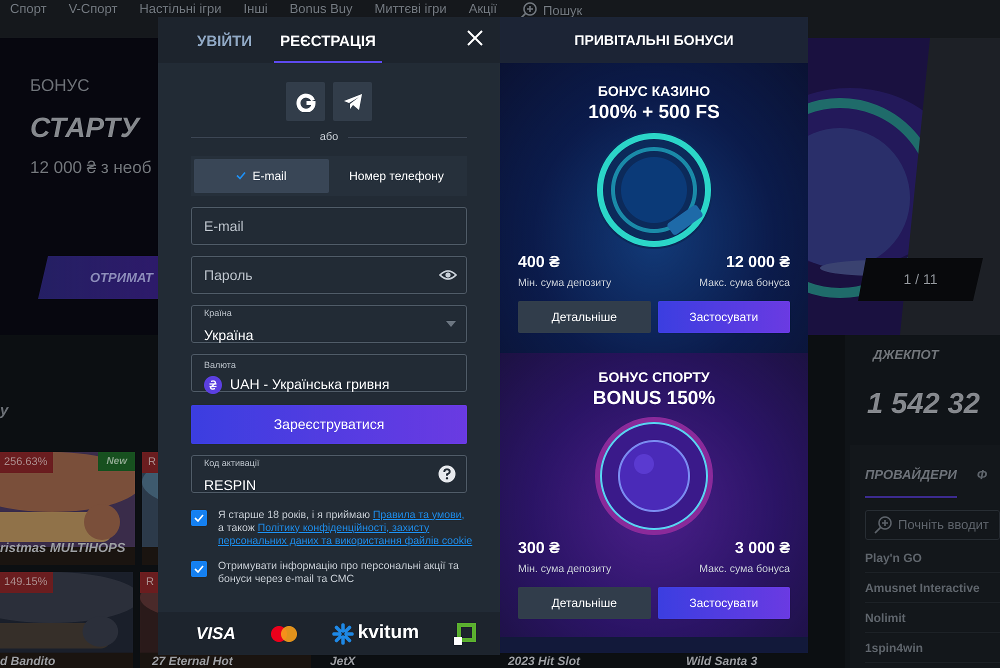 The width and height of the screenshot is (1000, 668). What do you see at coordinates (343, 661) in the screenshot?
I see `game-title: JetX` at bounding box center [343, 661].